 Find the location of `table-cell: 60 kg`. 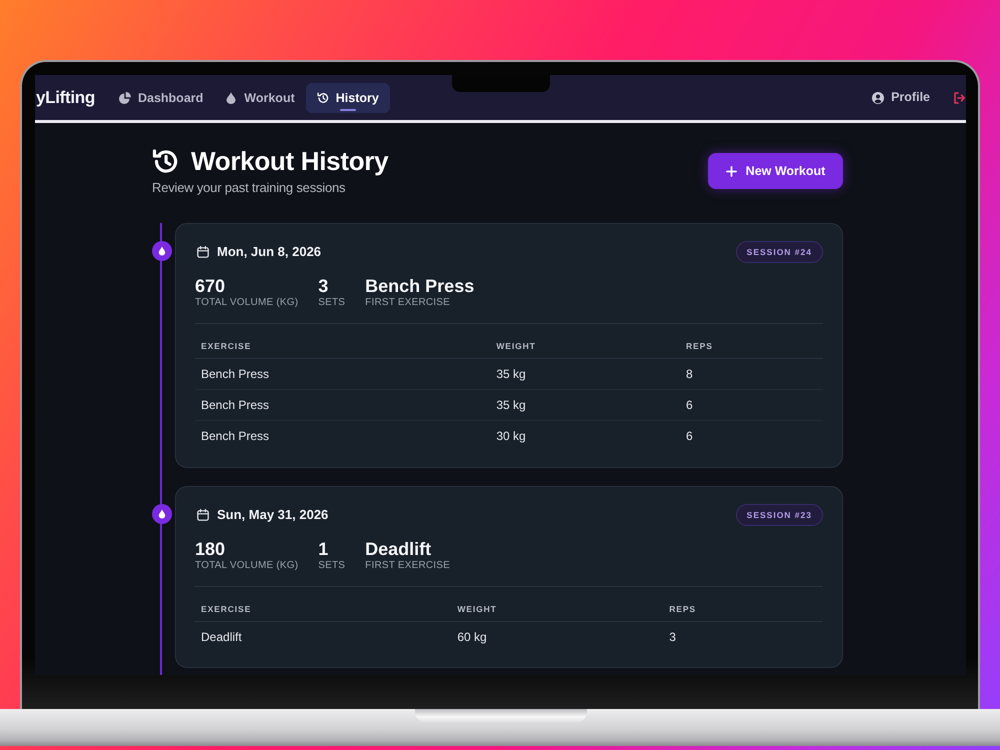

table-cell: 60 kg is located at coordinates (557, 636).